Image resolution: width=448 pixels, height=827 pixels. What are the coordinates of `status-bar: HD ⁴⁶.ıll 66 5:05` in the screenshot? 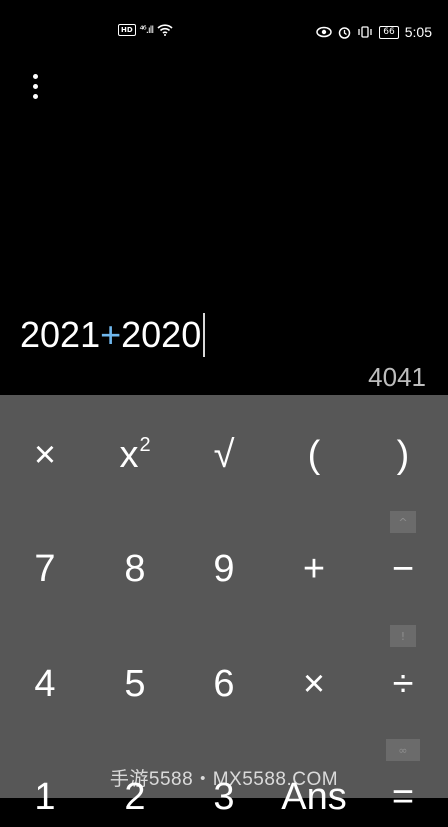 It's located at (224, 32).